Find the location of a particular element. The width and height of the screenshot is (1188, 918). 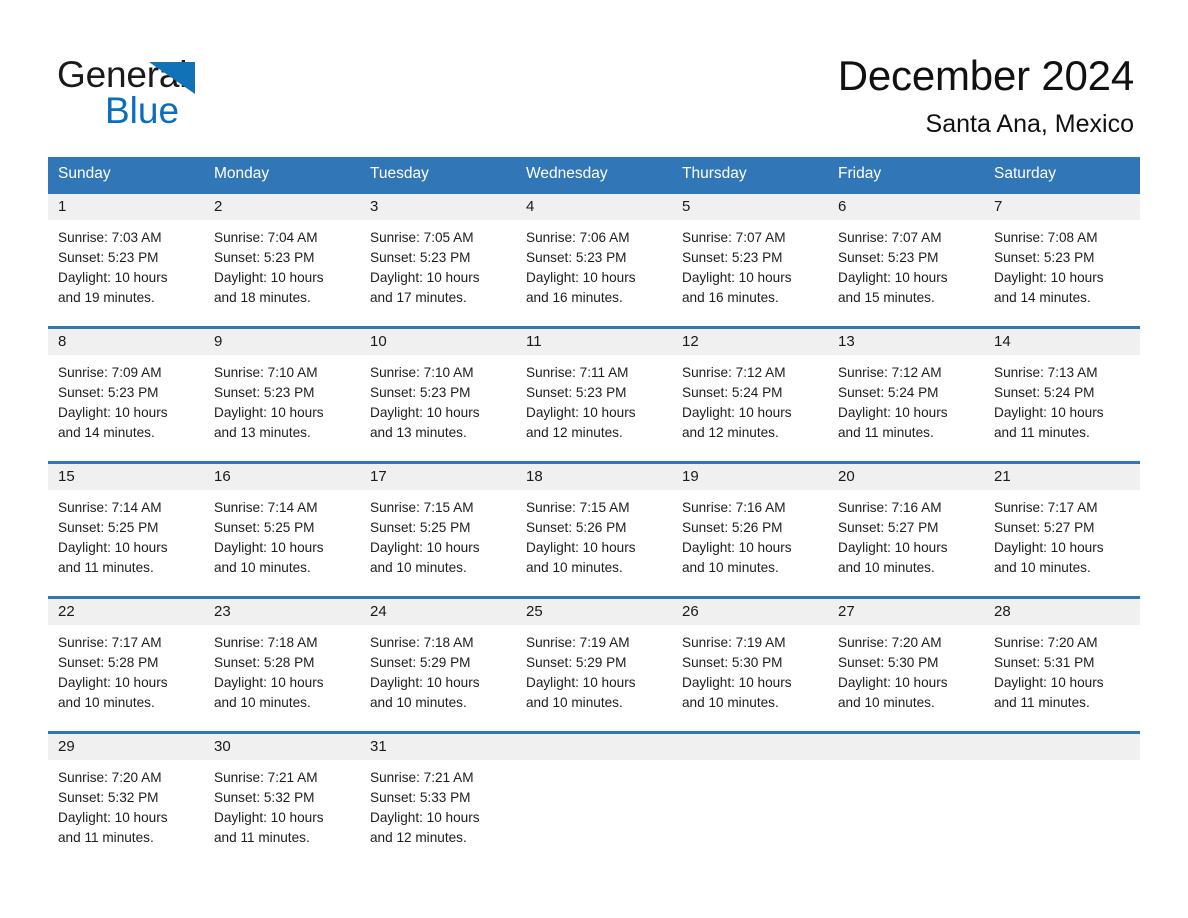

sunset-text: Sunset: 5:26 PM is located at coordinates (576, 527).